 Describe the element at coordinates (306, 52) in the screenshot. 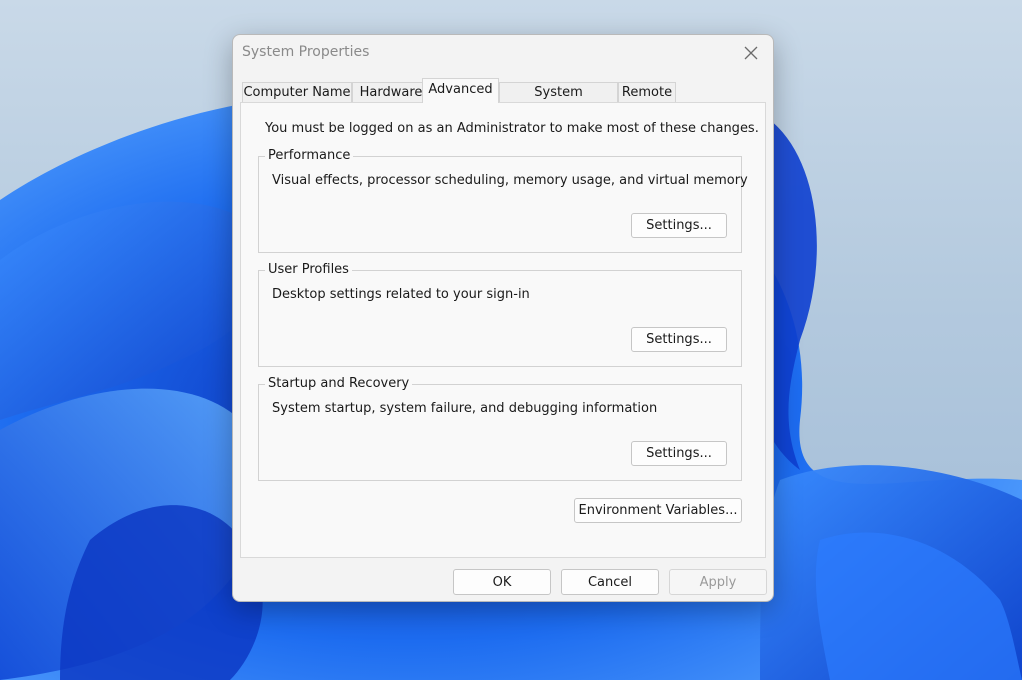

I see `window-title: System Properties` at that location.